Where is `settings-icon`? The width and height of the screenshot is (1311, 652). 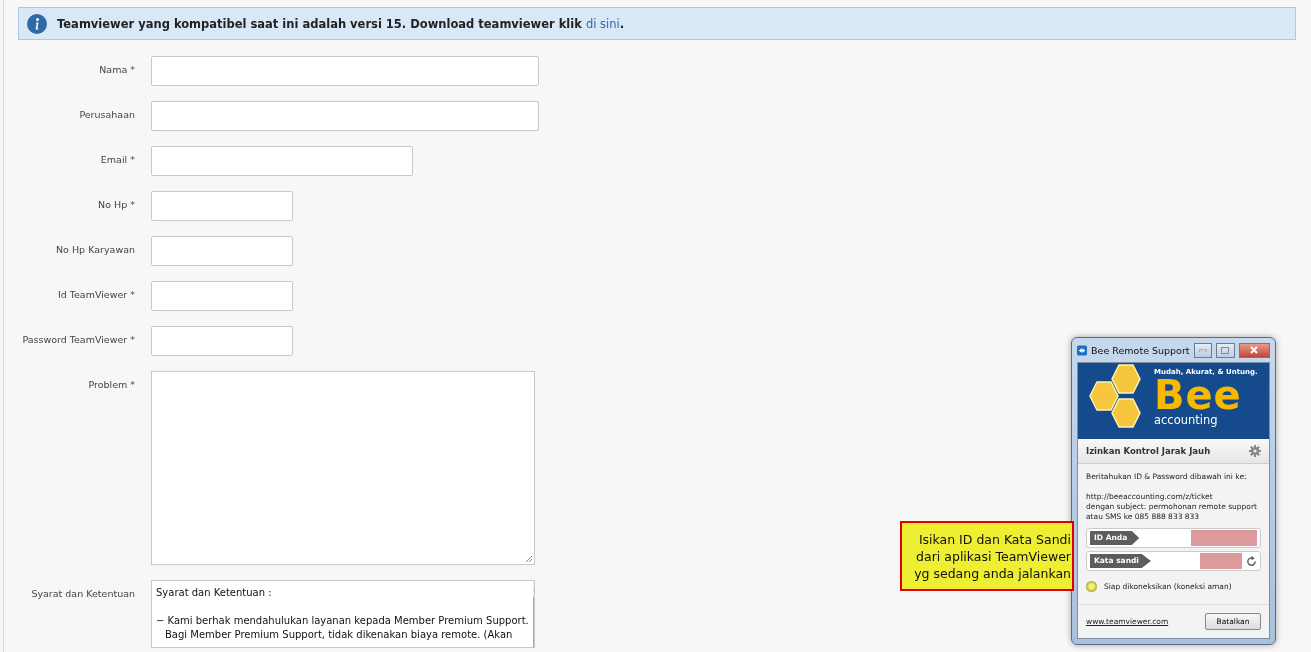 settings-icon is located at coordinates (1255, 451).